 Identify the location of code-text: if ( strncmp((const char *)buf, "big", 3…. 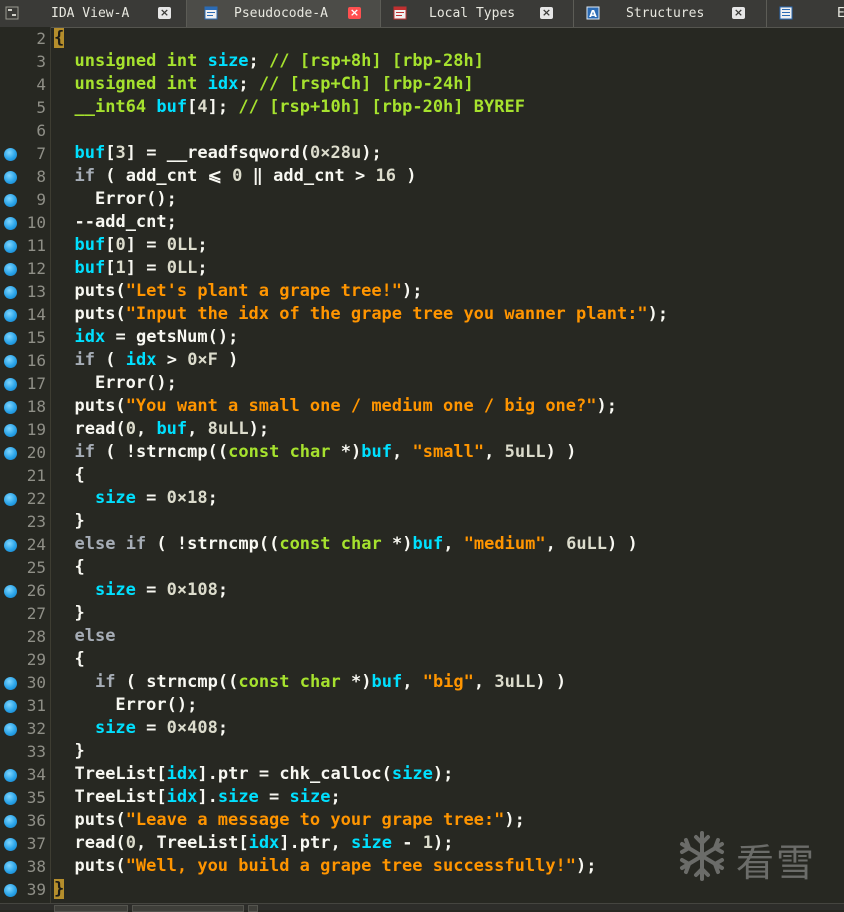
(310, 682).